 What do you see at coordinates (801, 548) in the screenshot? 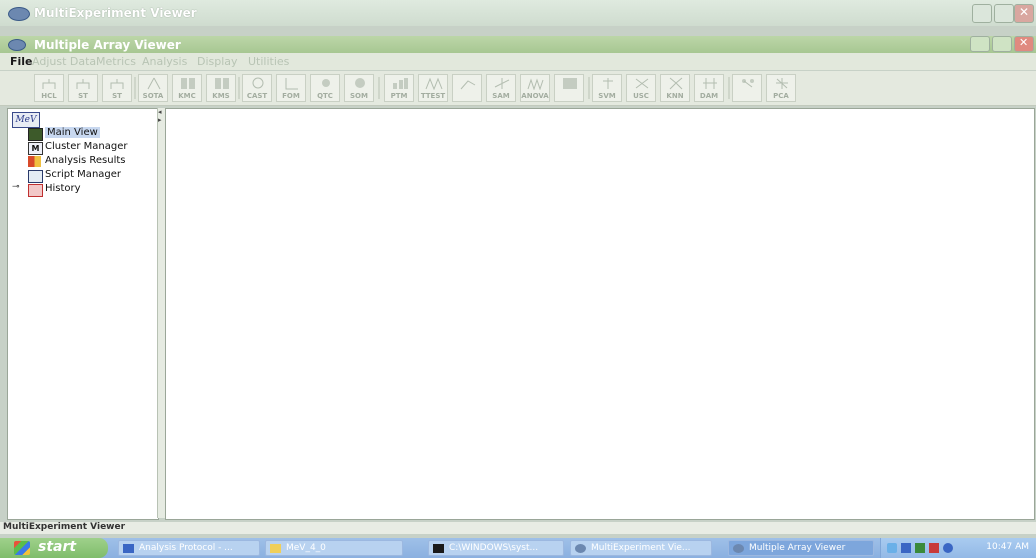
I see `task-multiple-array-viewer: Multiple Array Viewer` at bounding box center [801, 548].